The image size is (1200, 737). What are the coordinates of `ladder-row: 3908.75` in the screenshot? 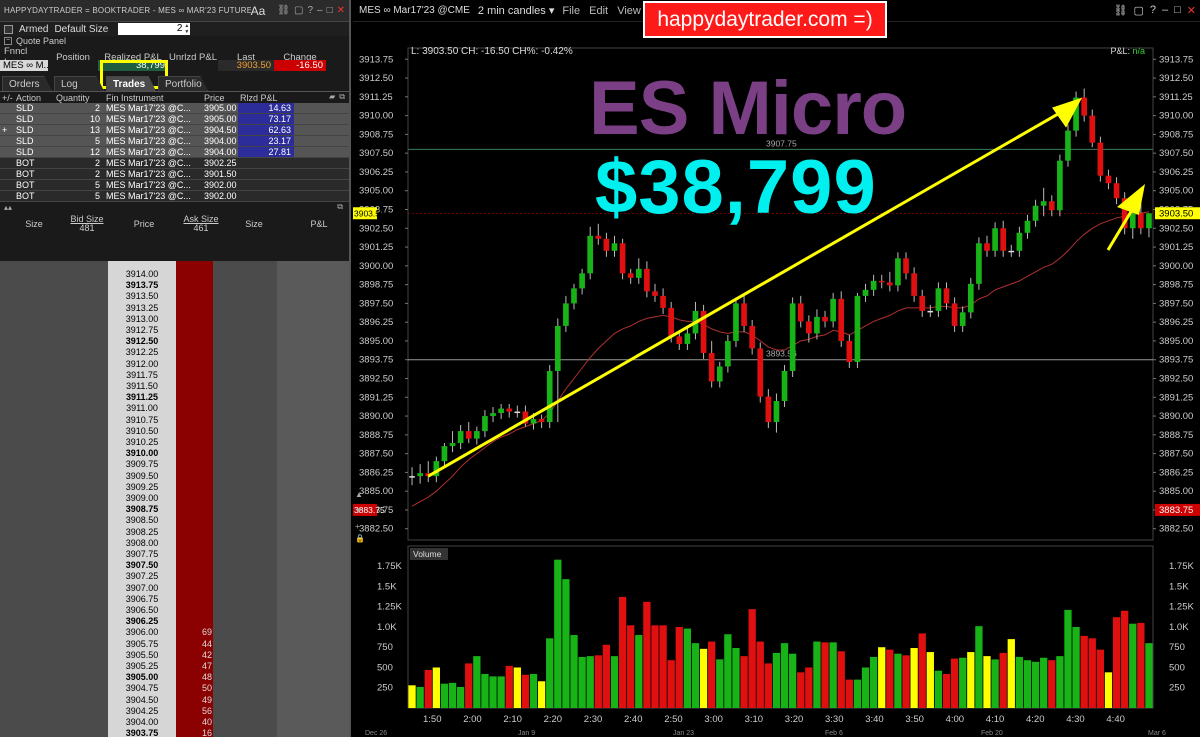 It's located at (208, 509).